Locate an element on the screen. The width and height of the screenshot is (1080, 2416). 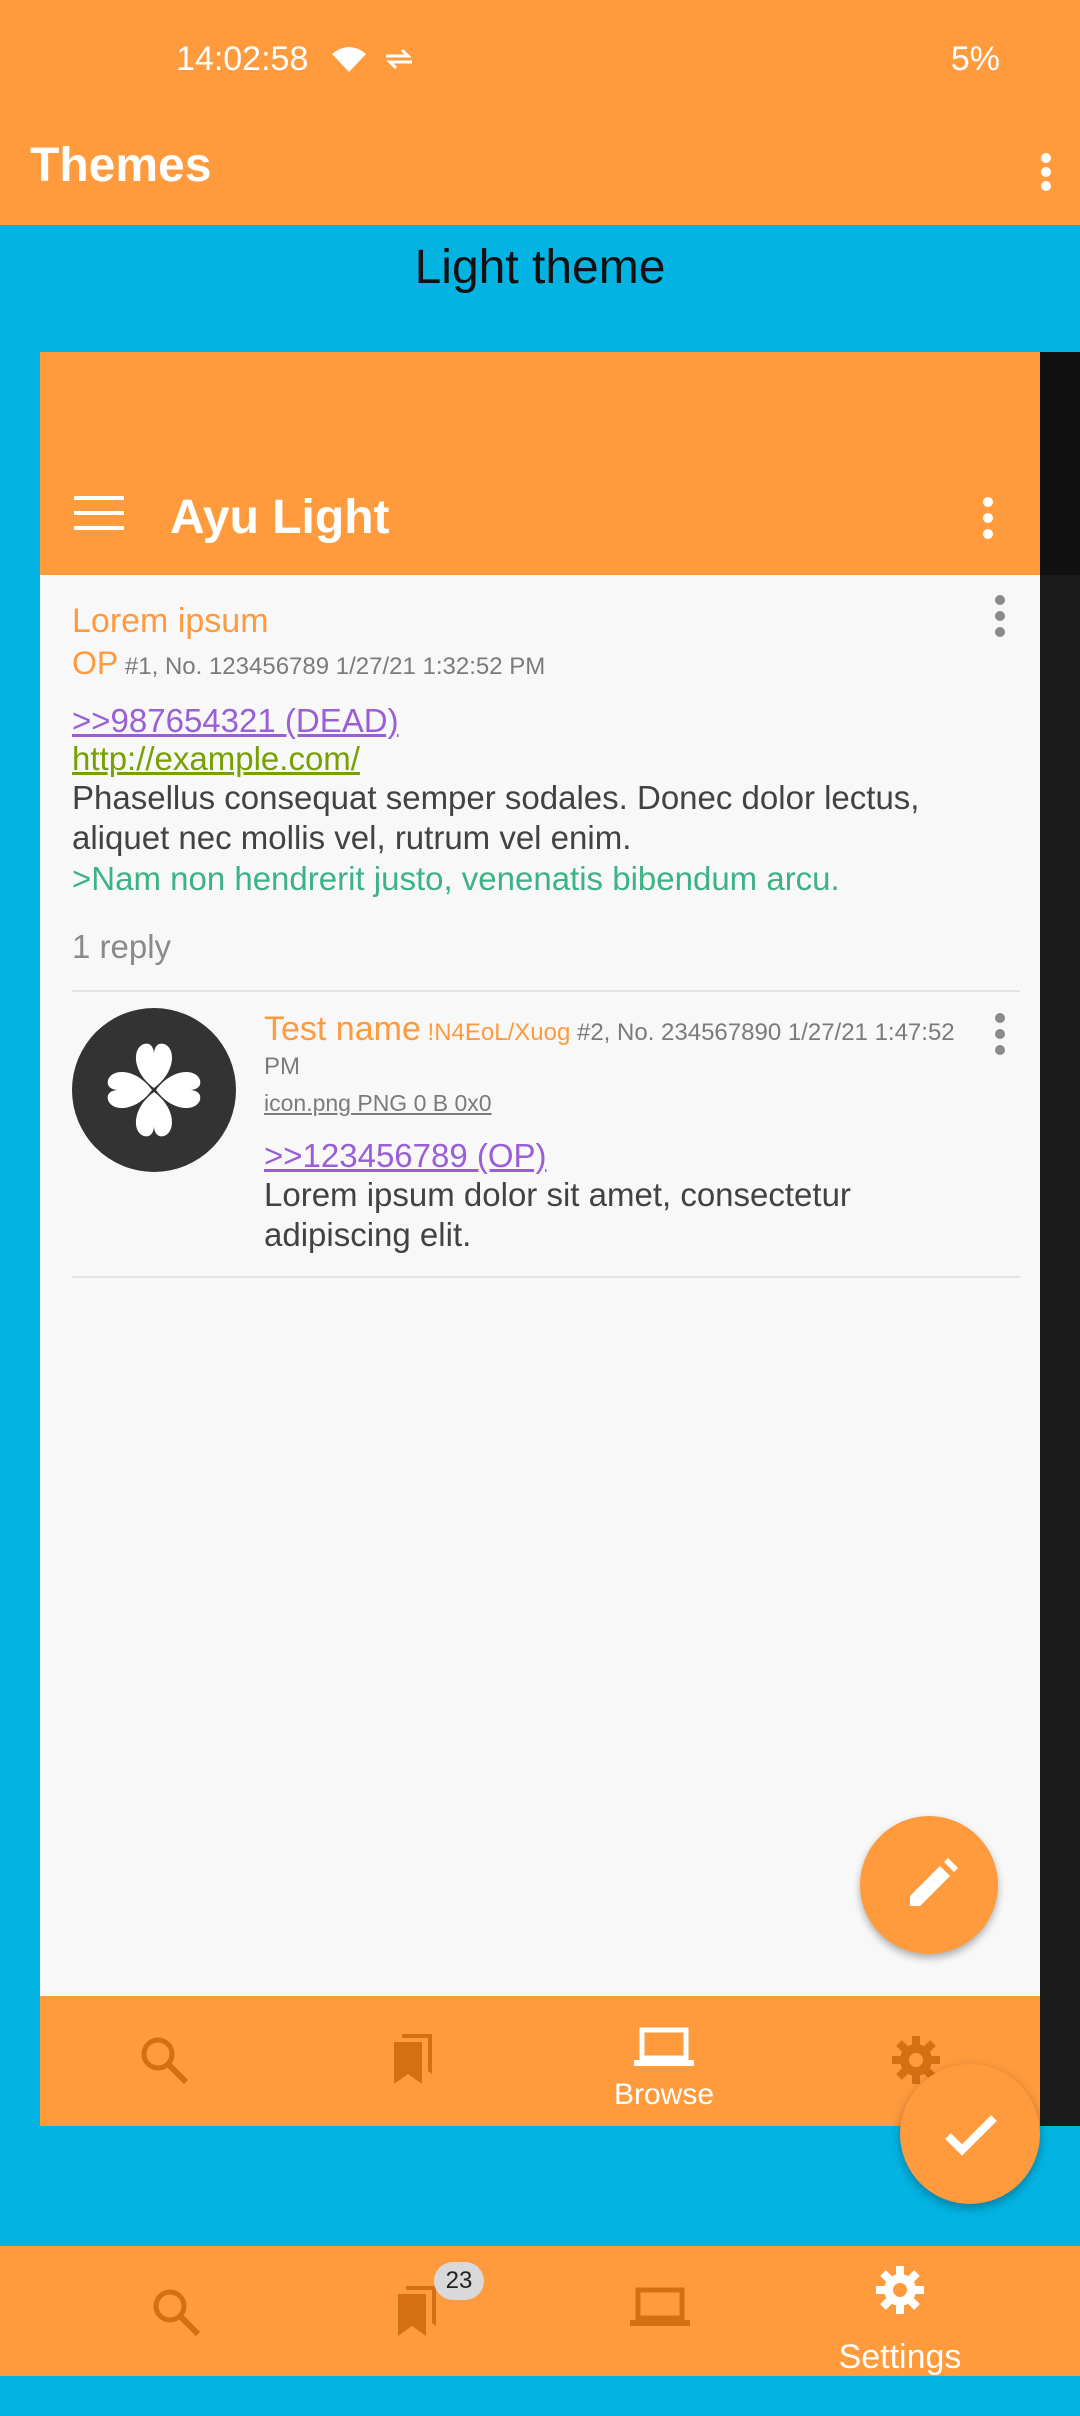
url-link: http://example.com/ is located at coordinates (216, 758).